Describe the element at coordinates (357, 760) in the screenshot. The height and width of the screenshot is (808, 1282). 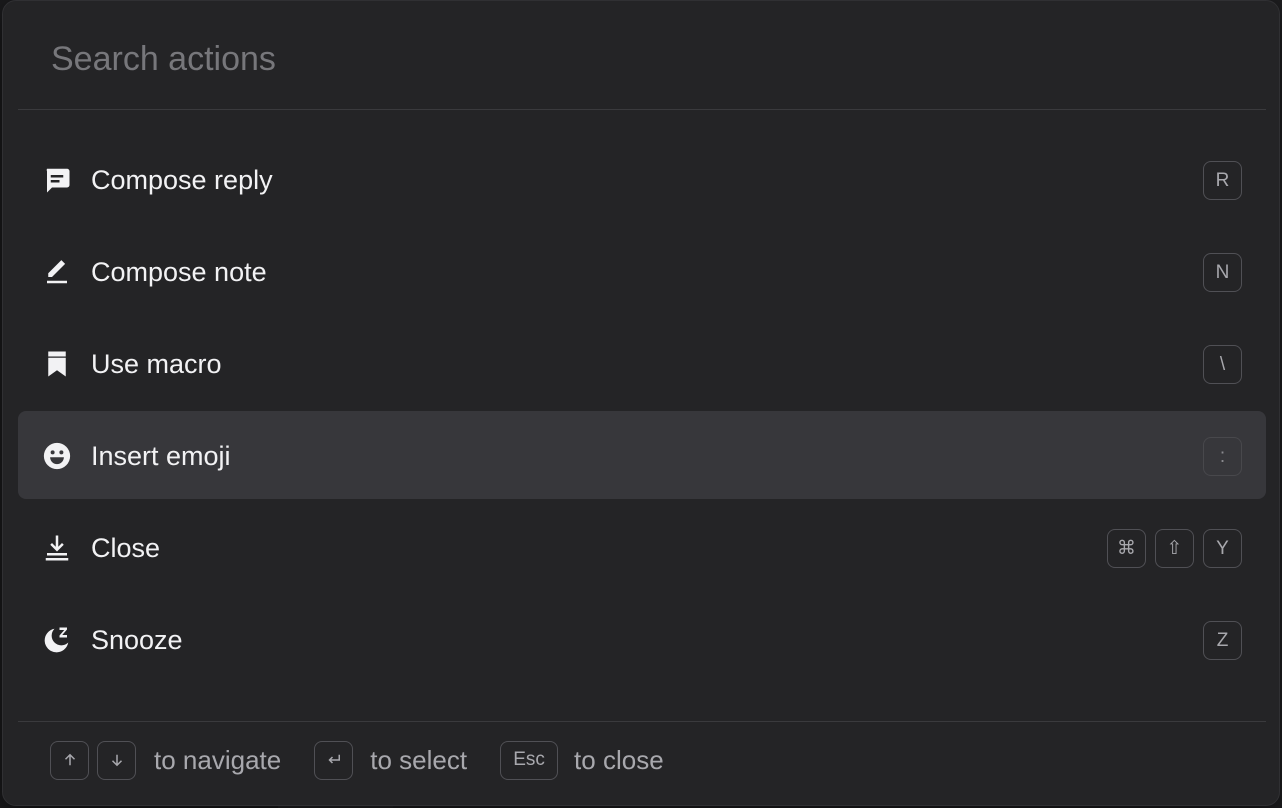
I see `footer-hints: to navigate to select Esc to close` at that location.